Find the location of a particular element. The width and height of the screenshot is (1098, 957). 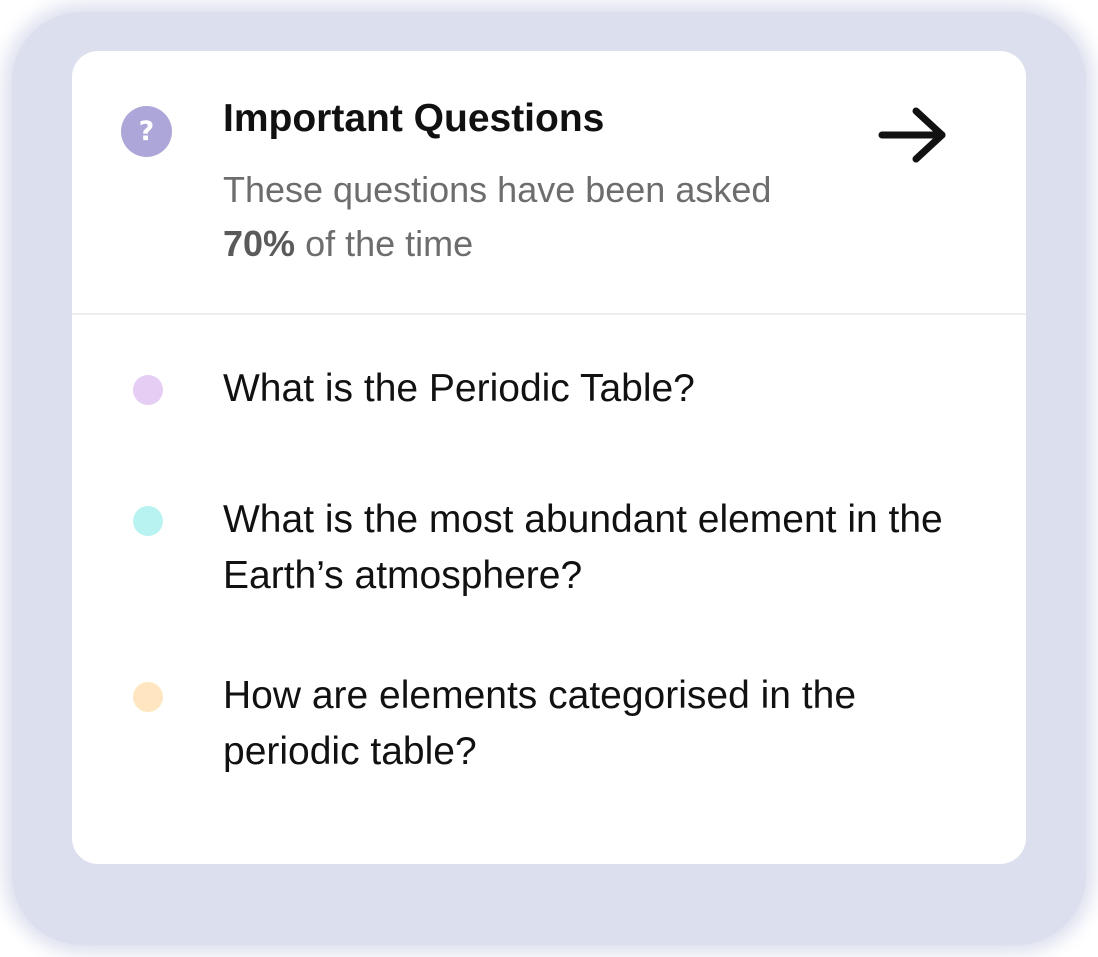

question-mark-icon: ? is located at coordinates (146, 131).